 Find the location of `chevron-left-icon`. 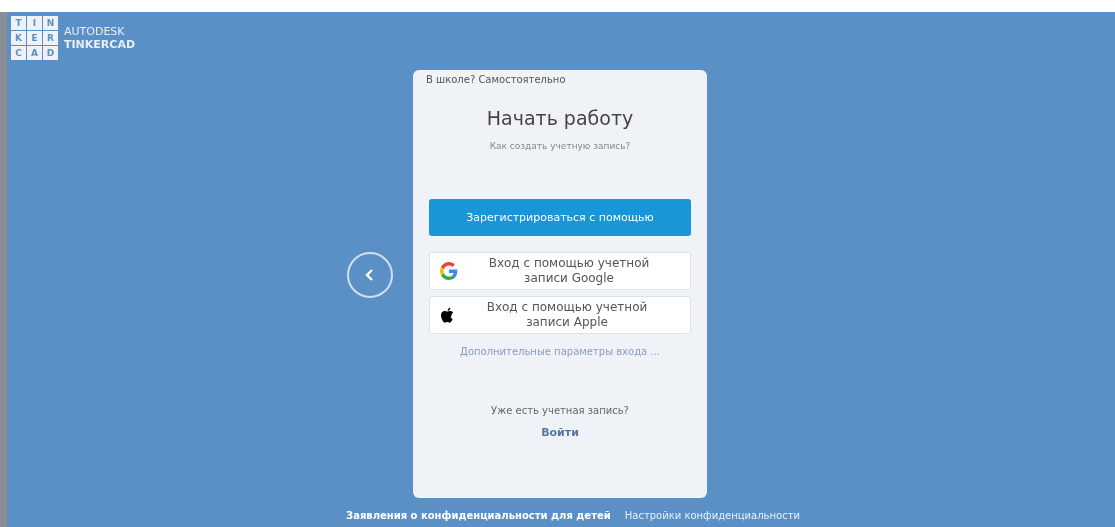

chevron-left-icon is located at coordinates (370, 275).